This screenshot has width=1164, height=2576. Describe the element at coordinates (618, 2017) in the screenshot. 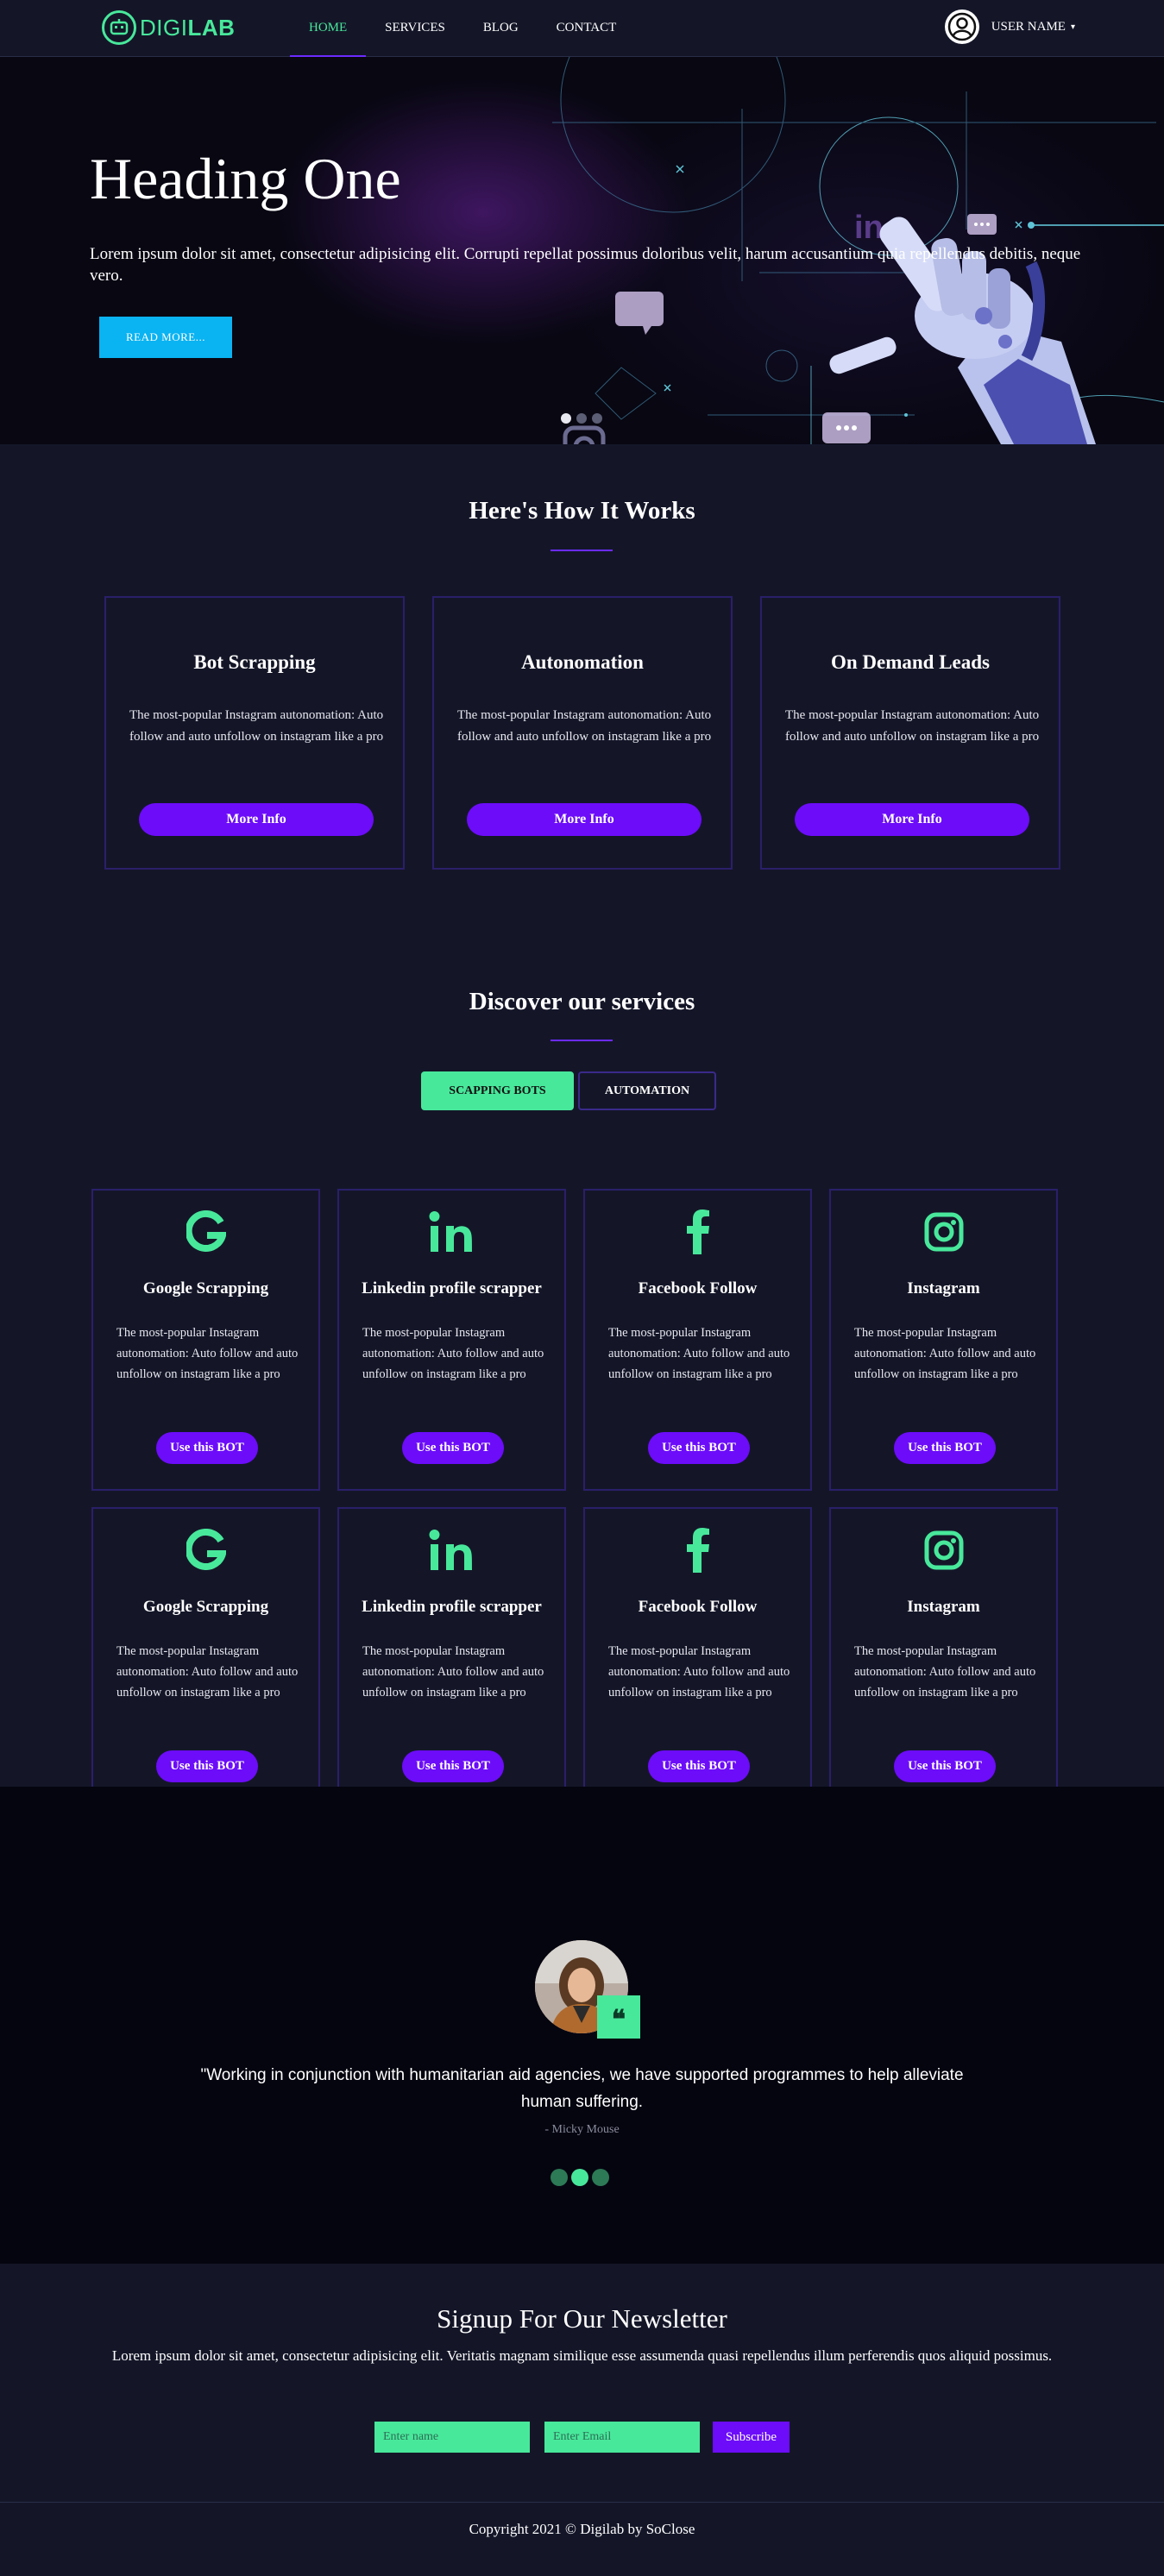

I see `quote-icon: ❝` at that location.